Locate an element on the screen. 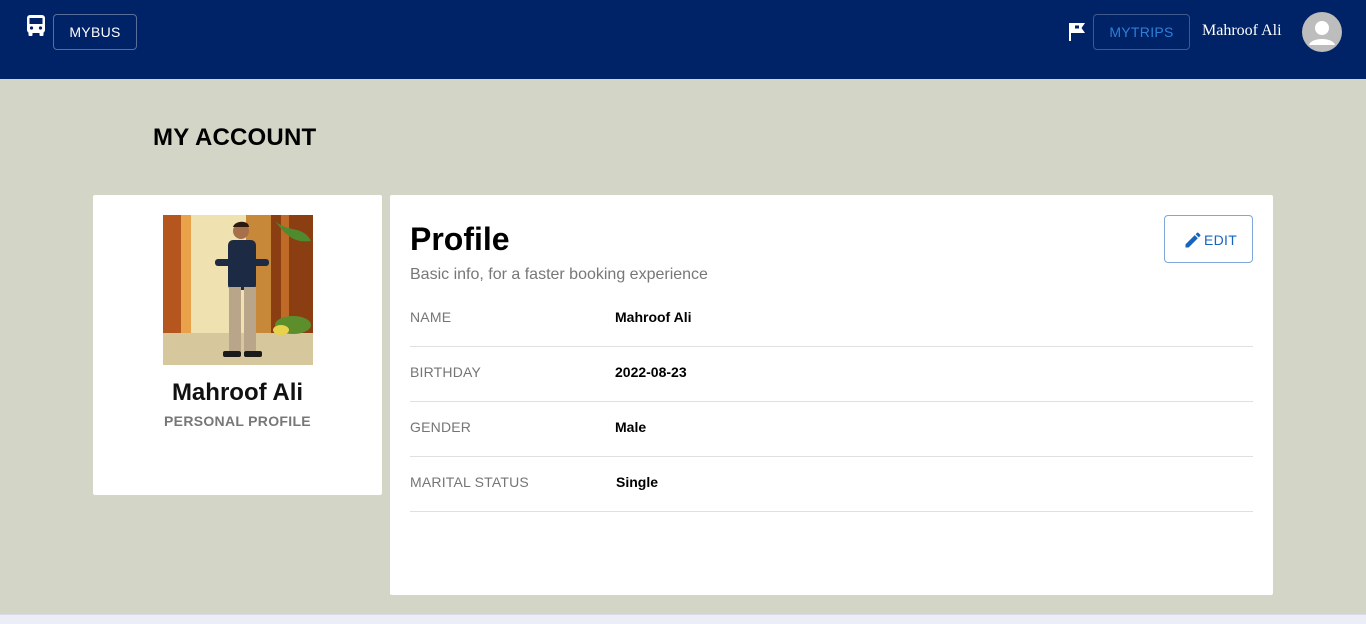 Image resolution: width=1366 pixels, height=624 pixels. edit-button: EDIT is located at coordinates (1208, 239).